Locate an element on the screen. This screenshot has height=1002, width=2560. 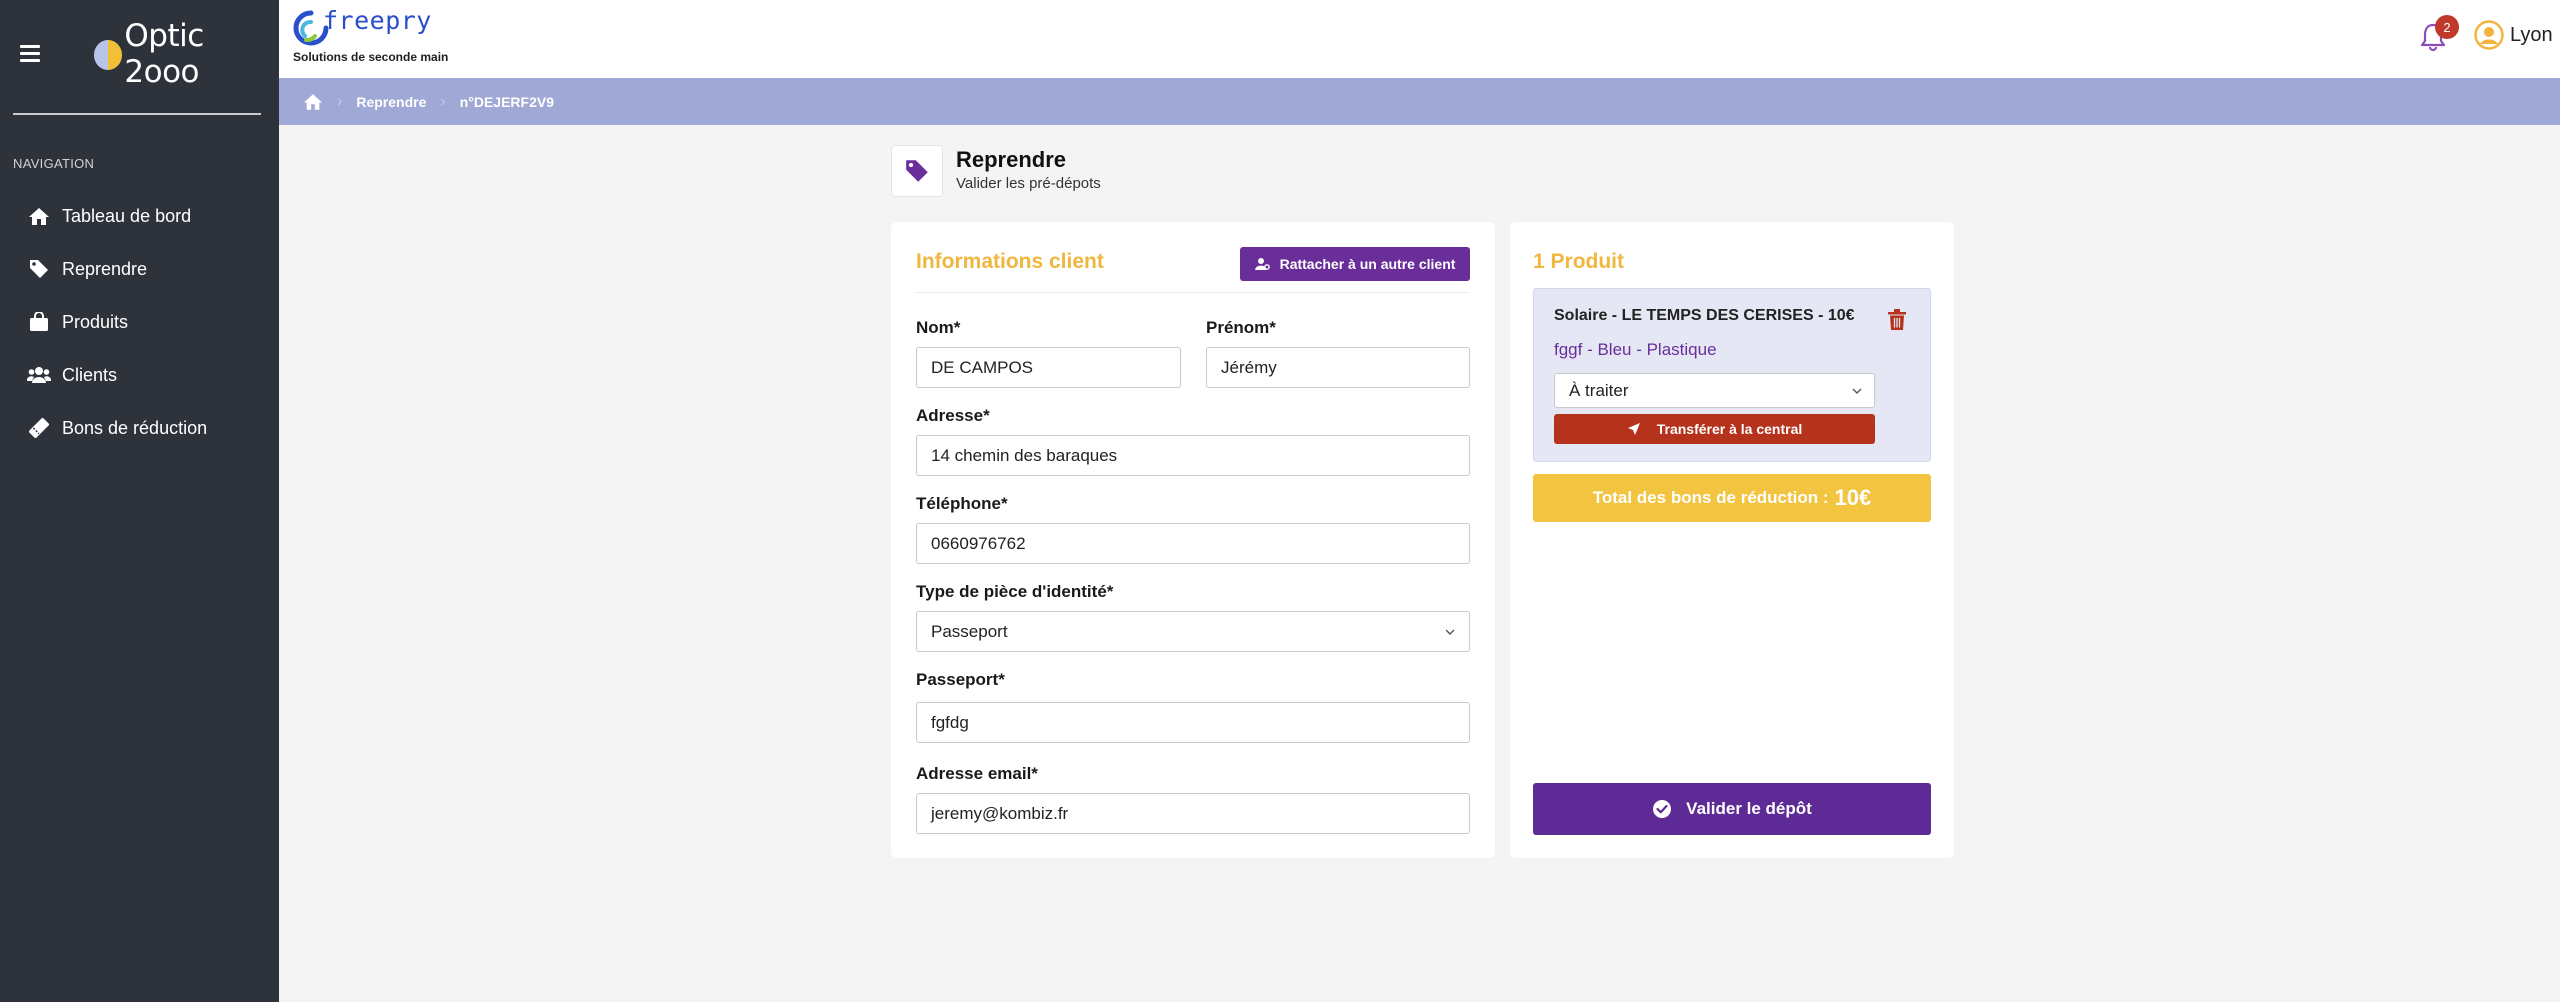
card-divider is located at coordinates (1193, 292).